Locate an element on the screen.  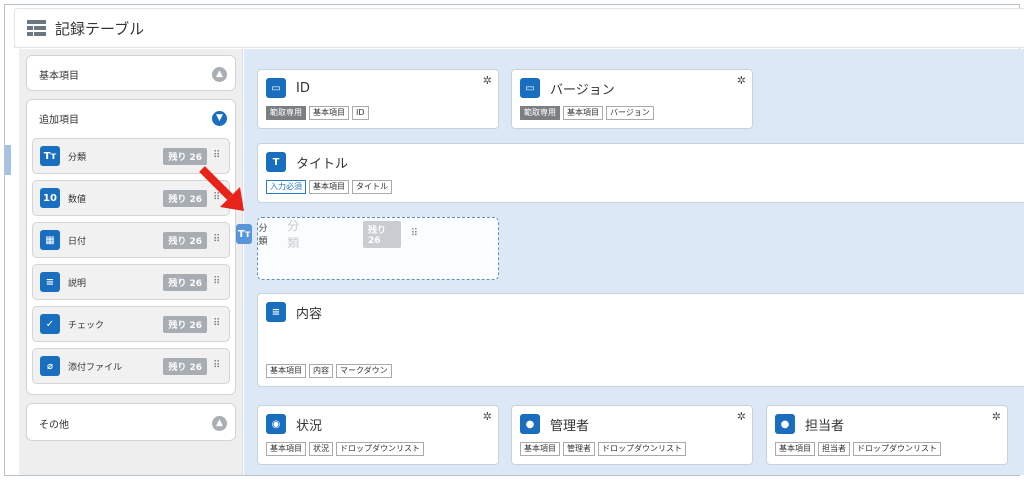
palette-item-date: ▦ 日付 残り 26 ⠿ is located at coordinates (131, 240).